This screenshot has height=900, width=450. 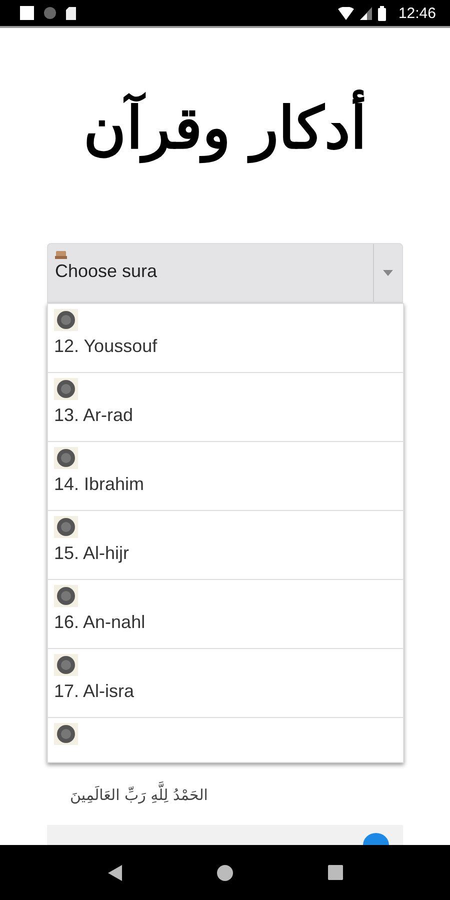 I want to click on sura-option: 17. Al-isra, so click(x=225, y=683).